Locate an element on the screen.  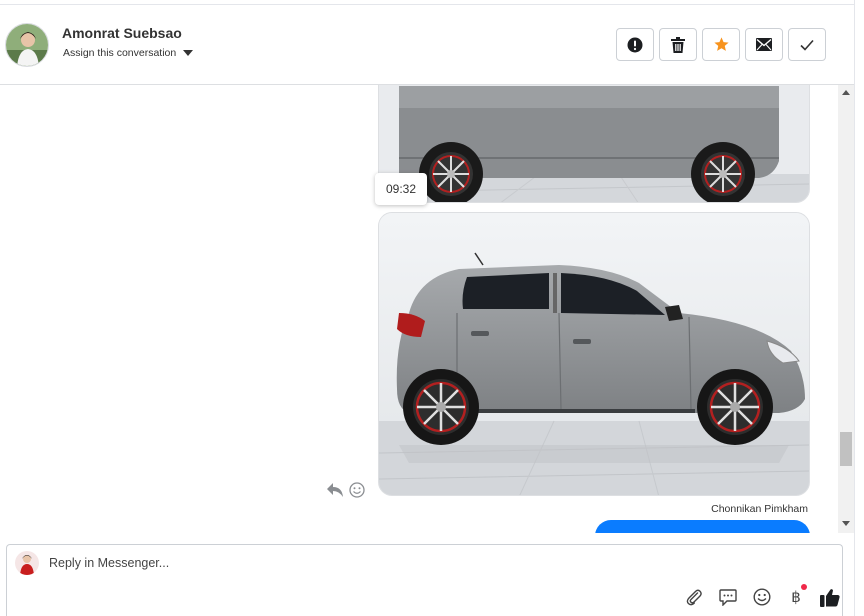
envelope-icon is located at coordinates (764, 44).